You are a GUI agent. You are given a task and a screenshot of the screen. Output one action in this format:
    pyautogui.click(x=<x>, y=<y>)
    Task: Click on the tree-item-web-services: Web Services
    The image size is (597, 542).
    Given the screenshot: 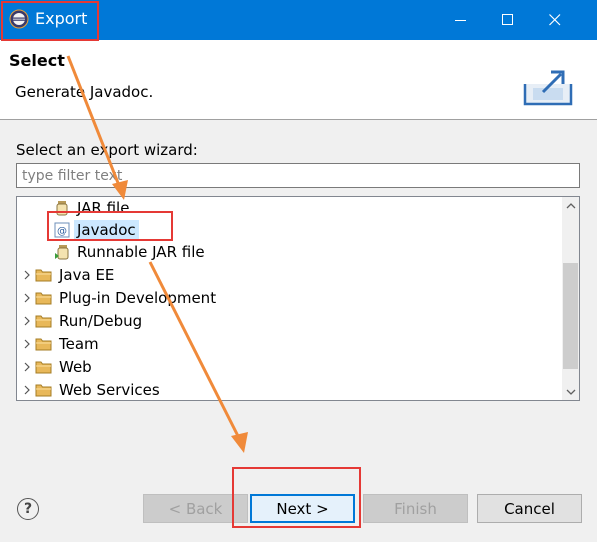 What is the action you would take?
    pyautogui.click(x=91, y=389)
    